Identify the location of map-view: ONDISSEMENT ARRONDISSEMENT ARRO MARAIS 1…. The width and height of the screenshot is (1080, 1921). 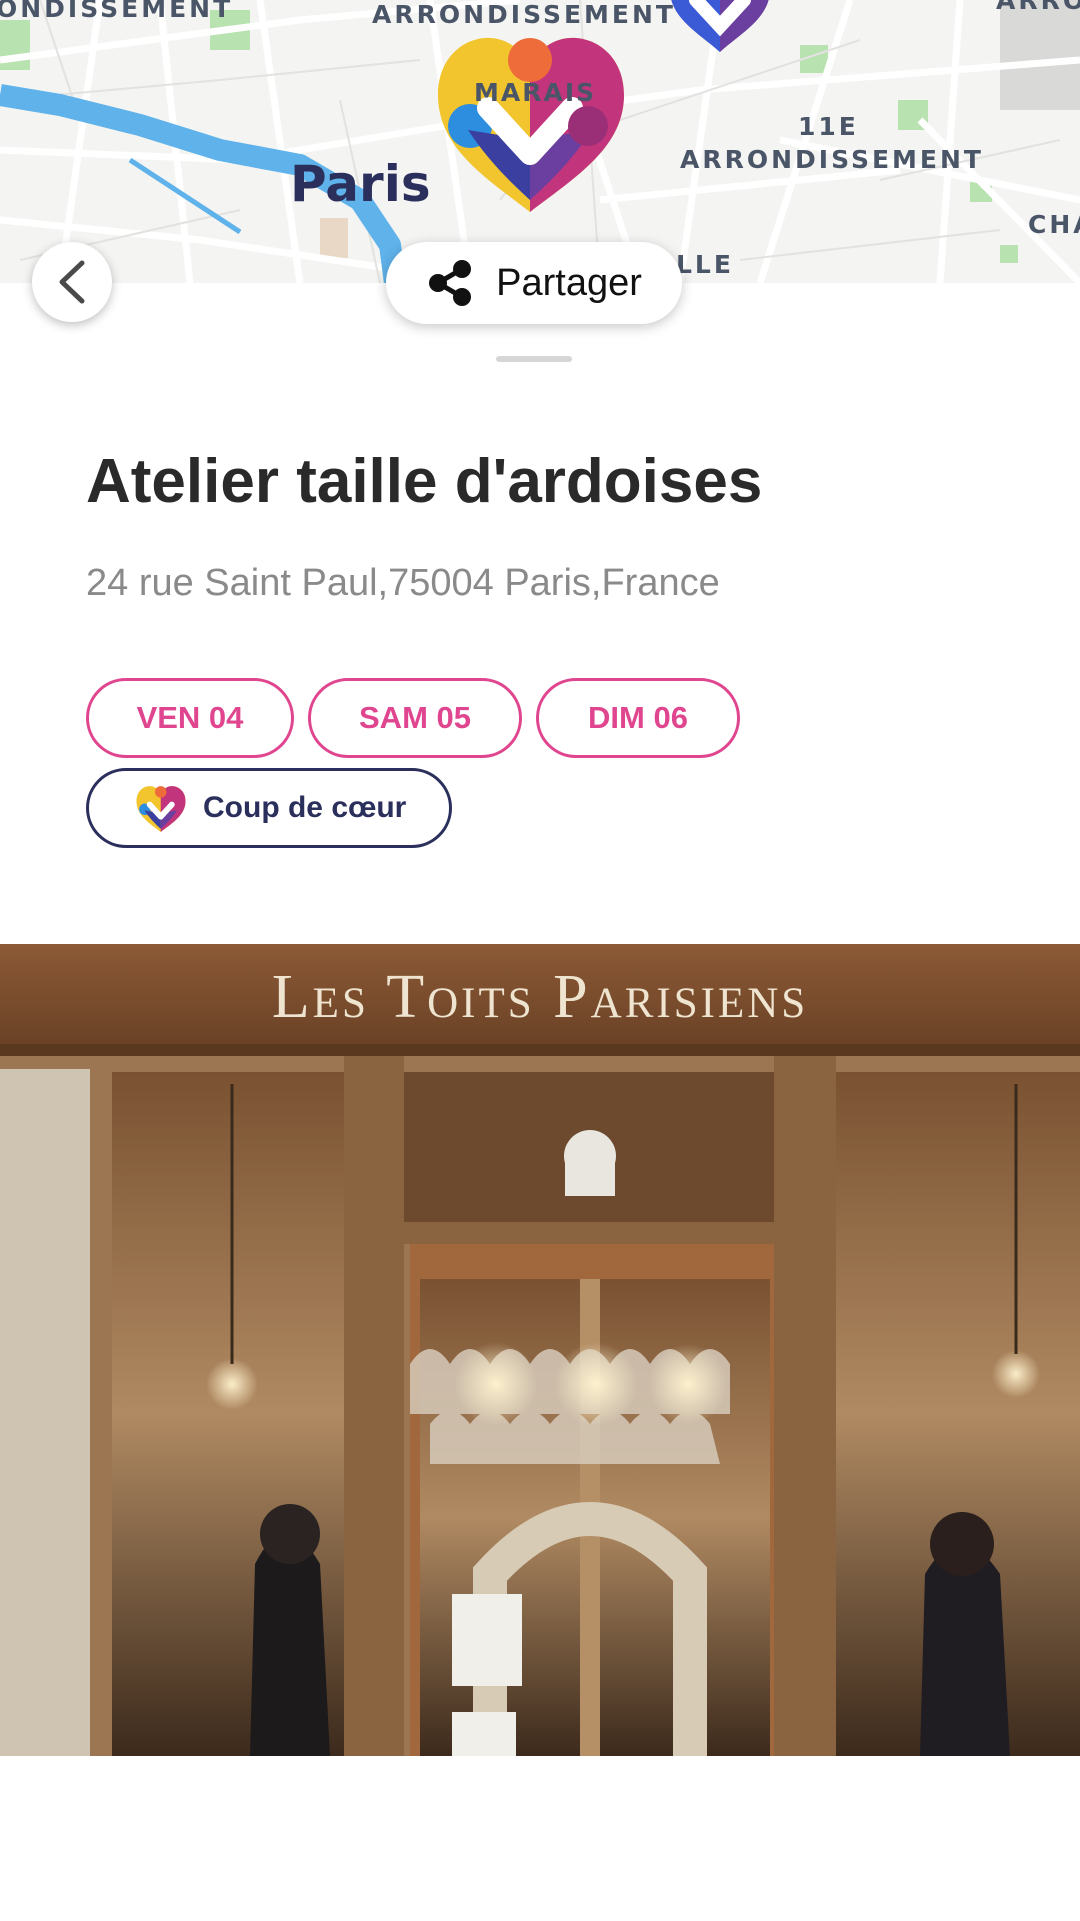
(540, 141).